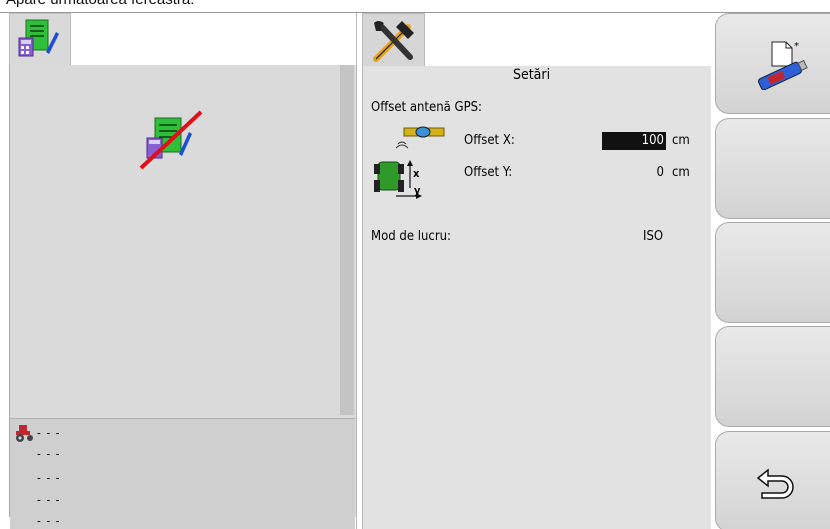 Image resolution: width=830 pixels, height=529 pixels. I want to click on new-document-usb-icon: *, so click(783, 65).